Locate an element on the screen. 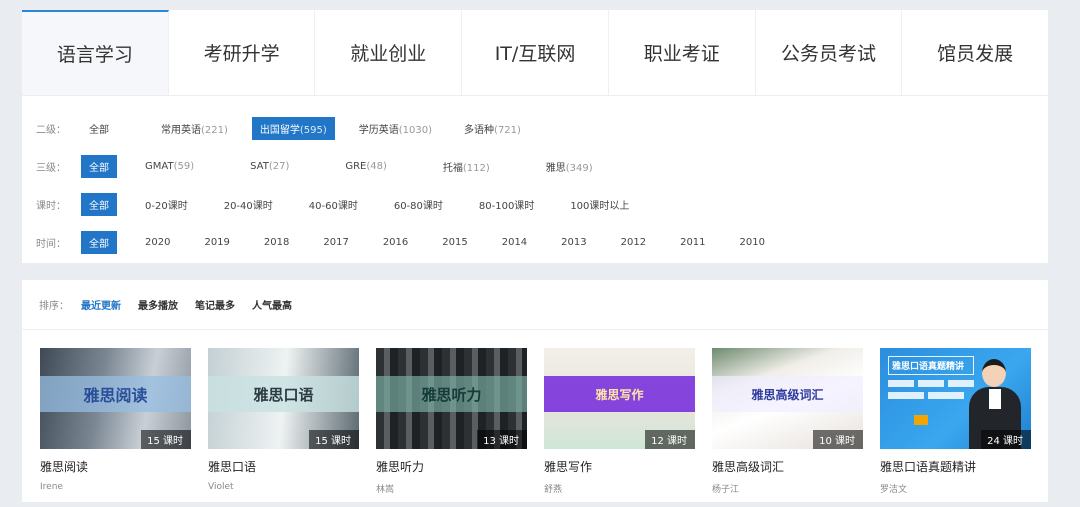  lesson-count-badge: 10 课时 is located at coordinates (838, 439).